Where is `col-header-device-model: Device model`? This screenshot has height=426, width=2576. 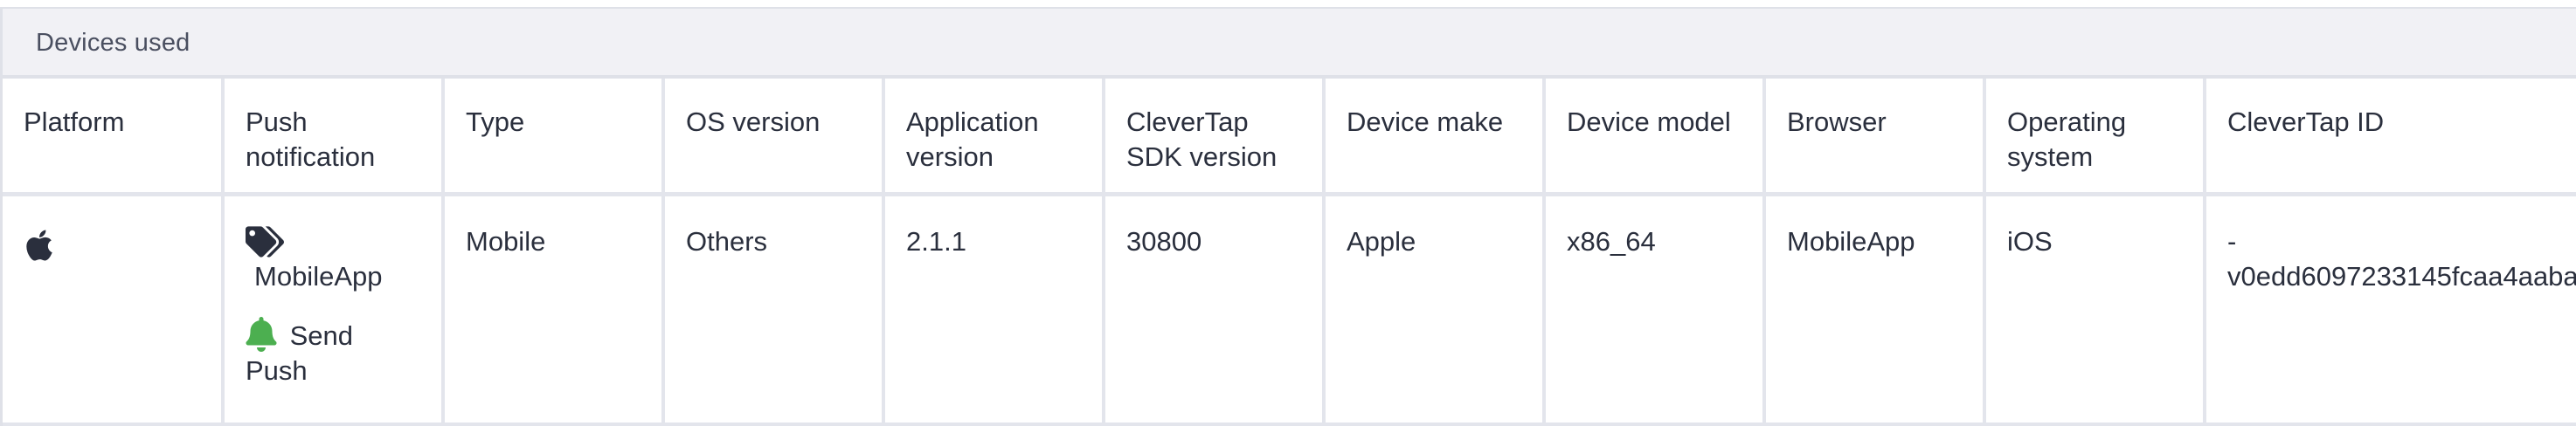
col-header-device-model: Device model is located at coordinates (1655, 137).